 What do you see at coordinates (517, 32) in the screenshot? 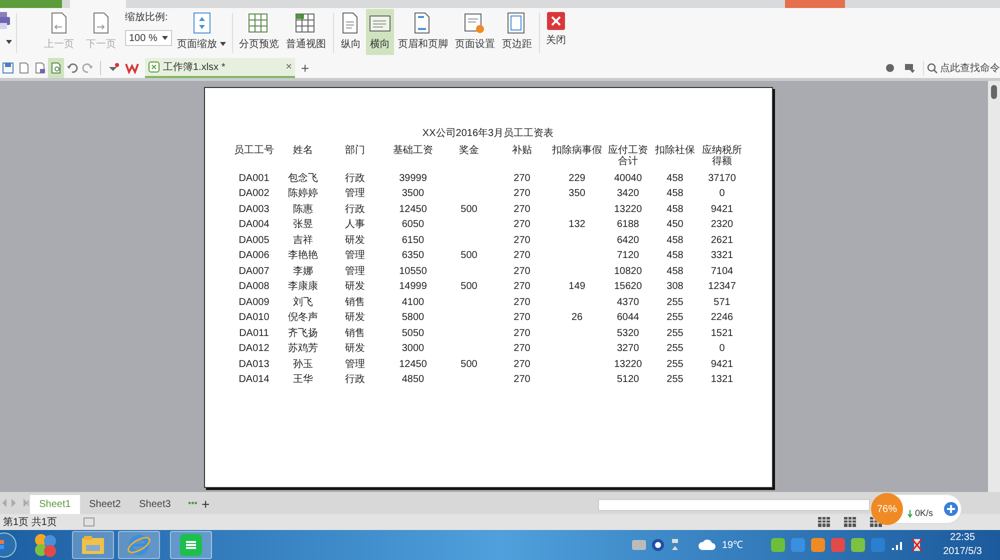
I see `toolbar-button: 页边距` at bounding box center [517, 32].